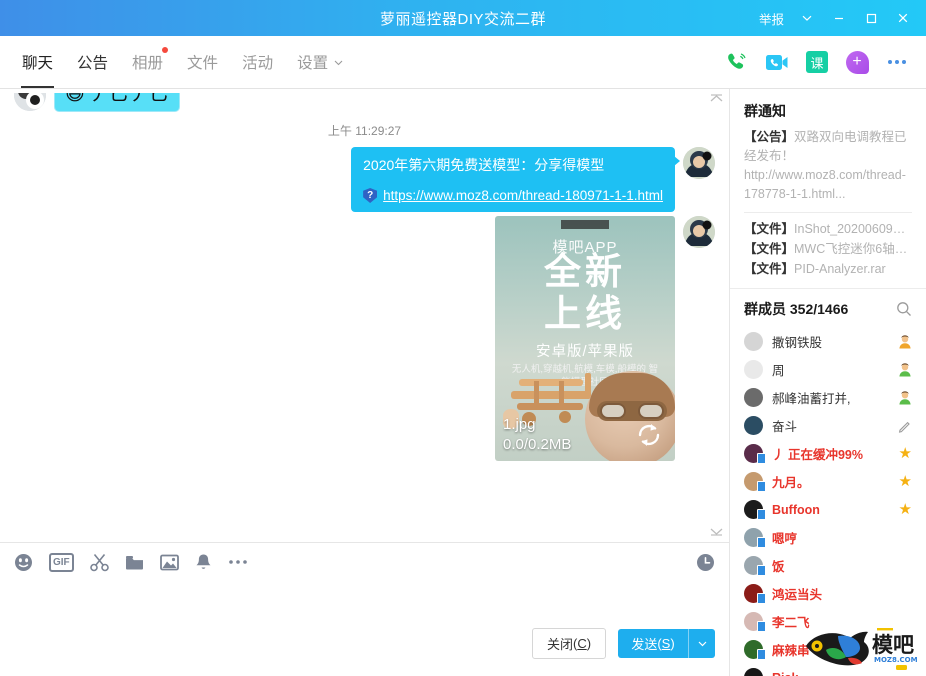  What do you see at coordinates (585, 313) in the screenshot?
I see `poster-headline-2: 上线` at bounding box center [585, 313].